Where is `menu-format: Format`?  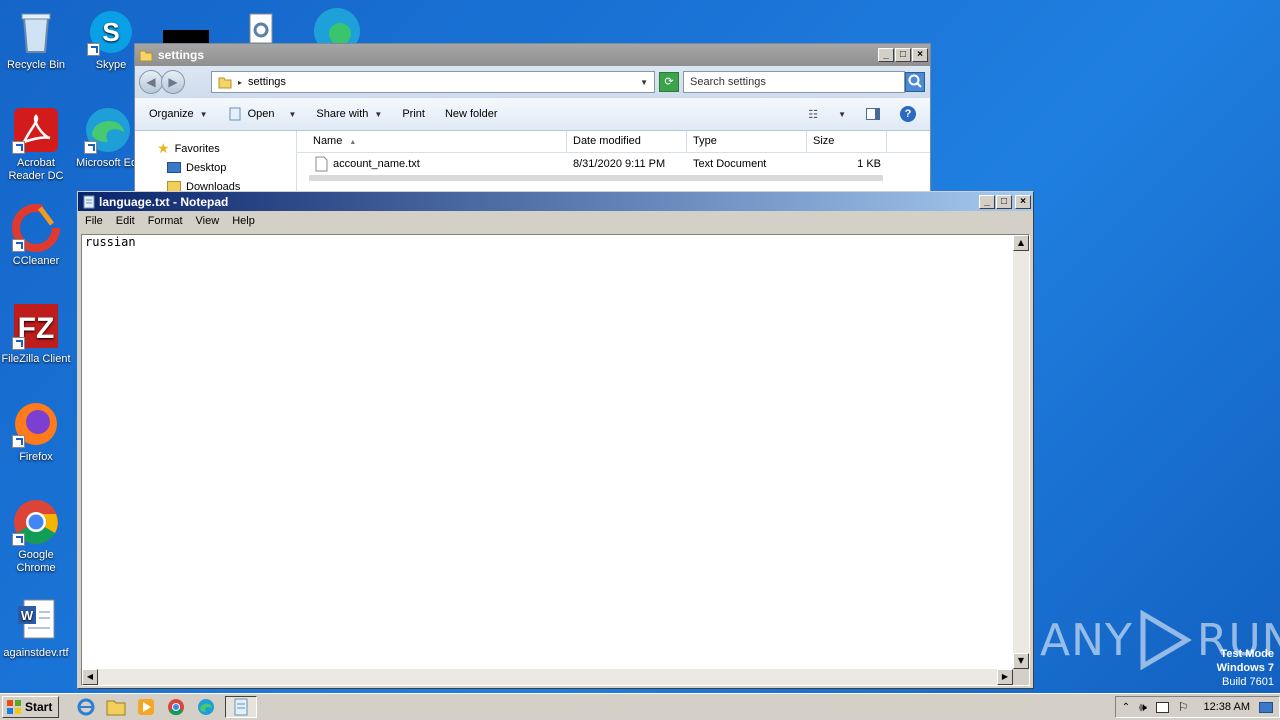
menu-format: Format is located at coordinates (165, 221).